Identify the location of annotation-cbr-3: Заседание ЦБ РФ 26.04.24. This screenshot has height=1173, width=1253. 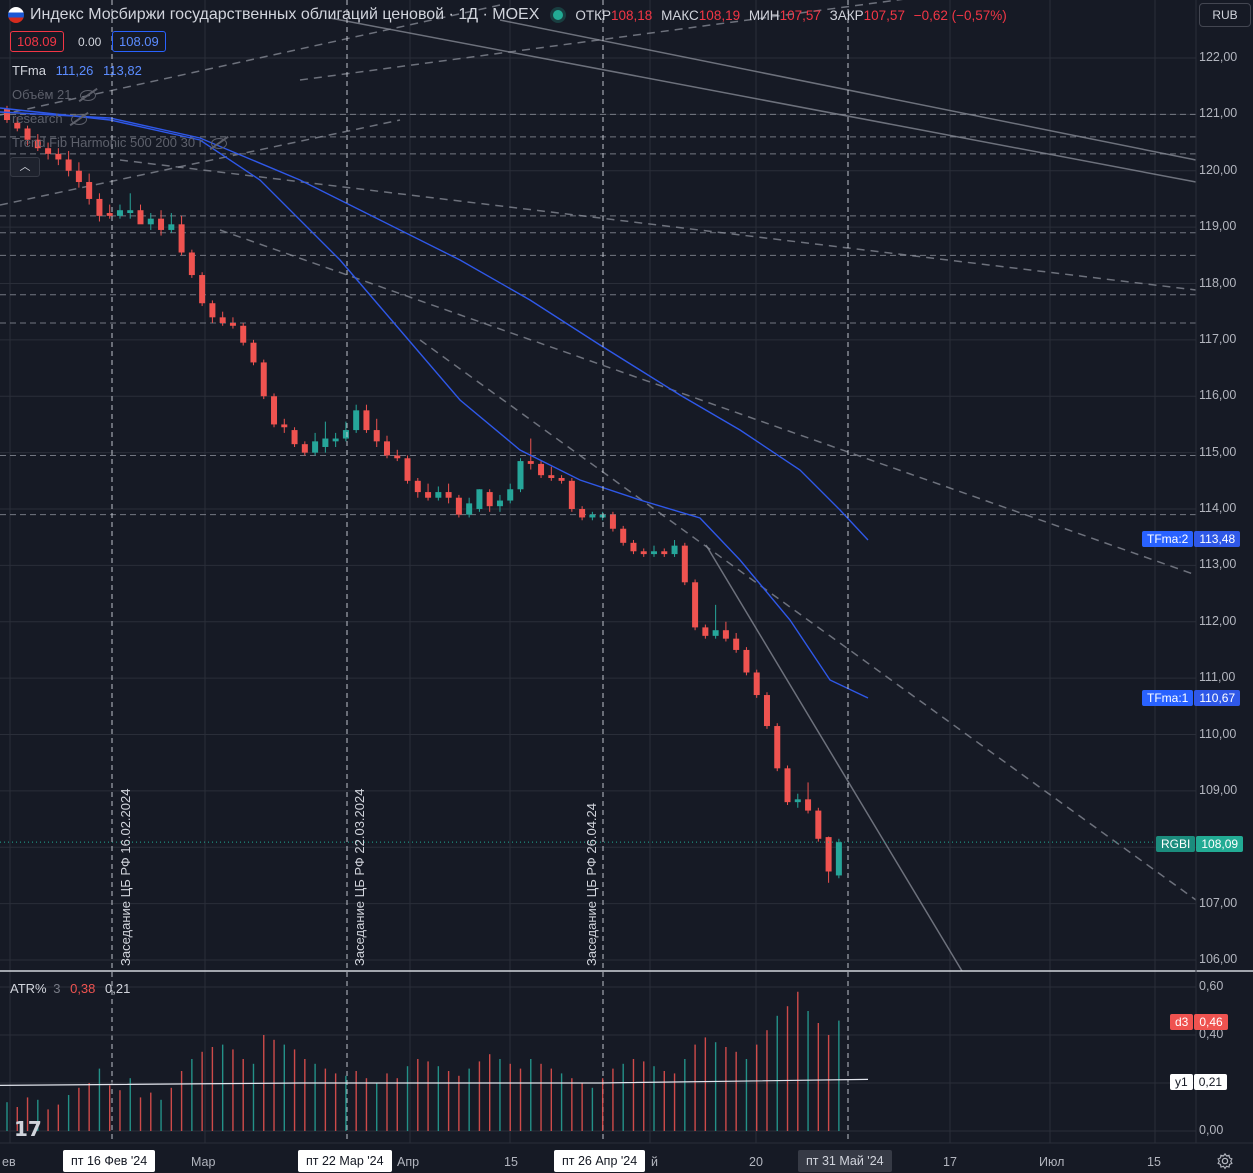
(591, 884).